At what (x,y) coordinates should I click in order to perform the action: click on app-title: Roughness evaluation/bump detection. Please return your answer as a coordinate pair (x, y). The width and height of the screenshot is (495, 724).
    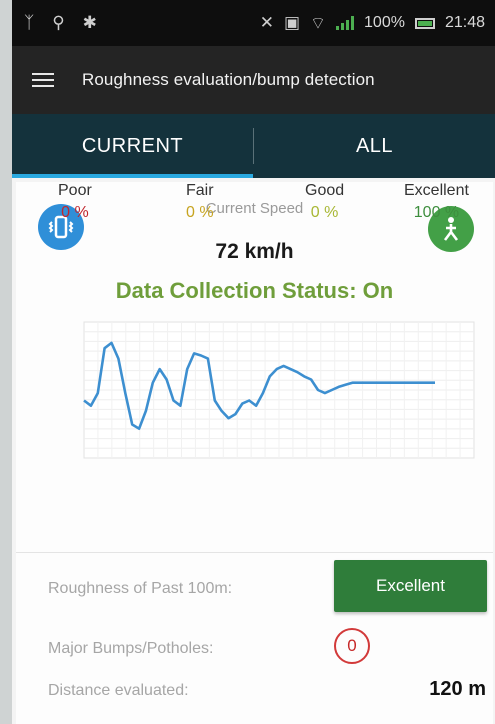
    Looking at the image, I should click on (228, 79).